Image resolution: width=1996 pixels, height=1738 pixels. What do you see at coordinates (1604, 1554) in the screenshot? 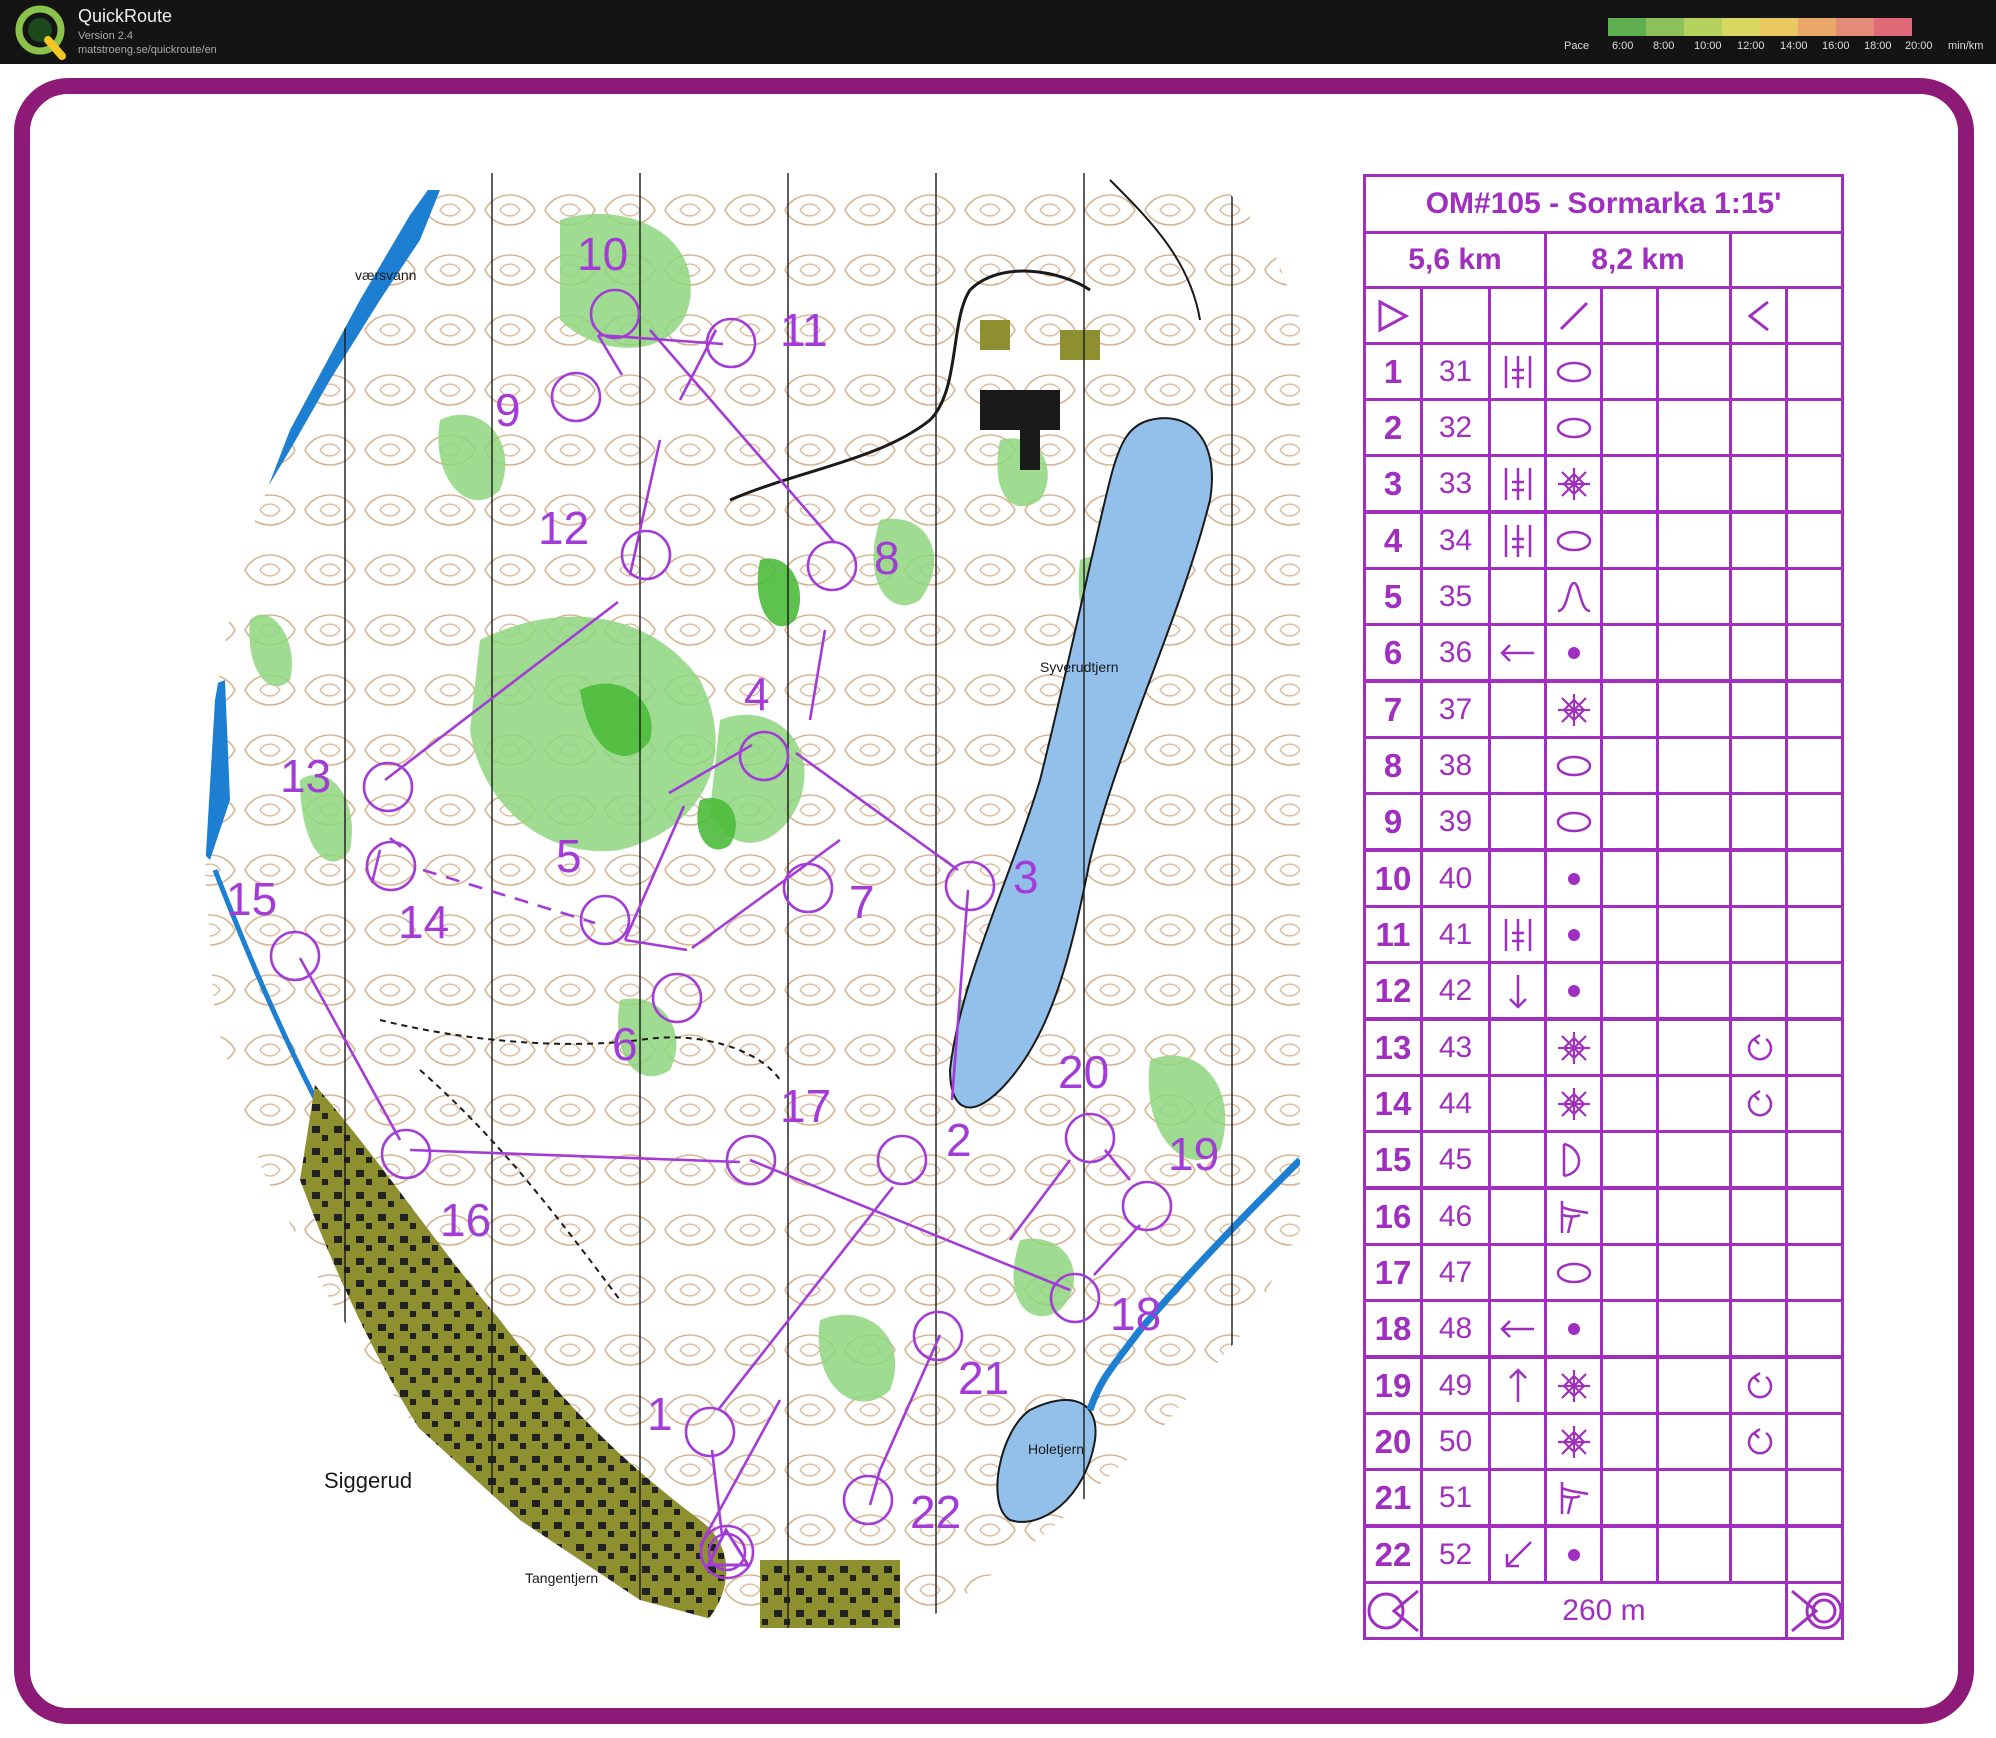
I see `control-row: 22 52` at bounding box center [1604, 1554].